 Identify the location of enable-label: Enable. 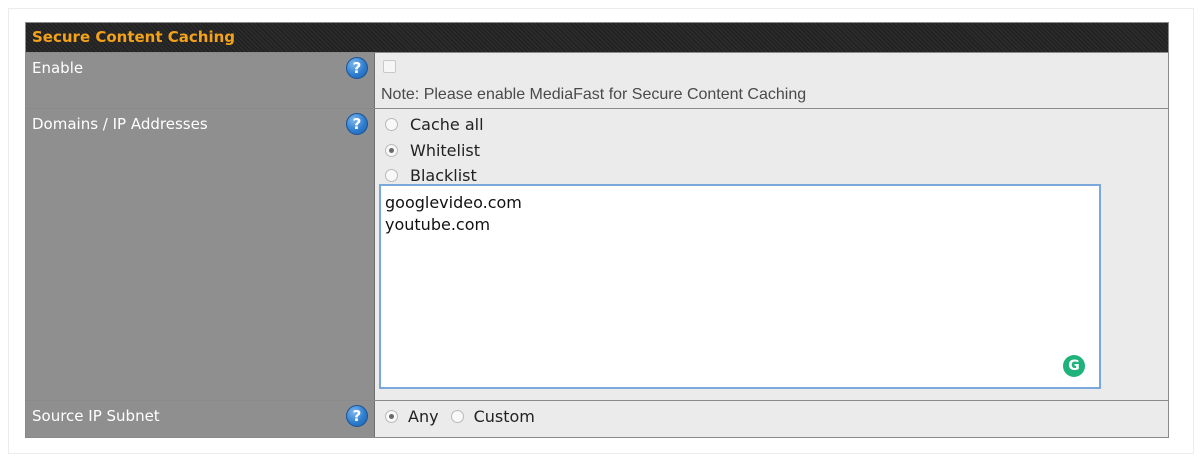
(58, 68).